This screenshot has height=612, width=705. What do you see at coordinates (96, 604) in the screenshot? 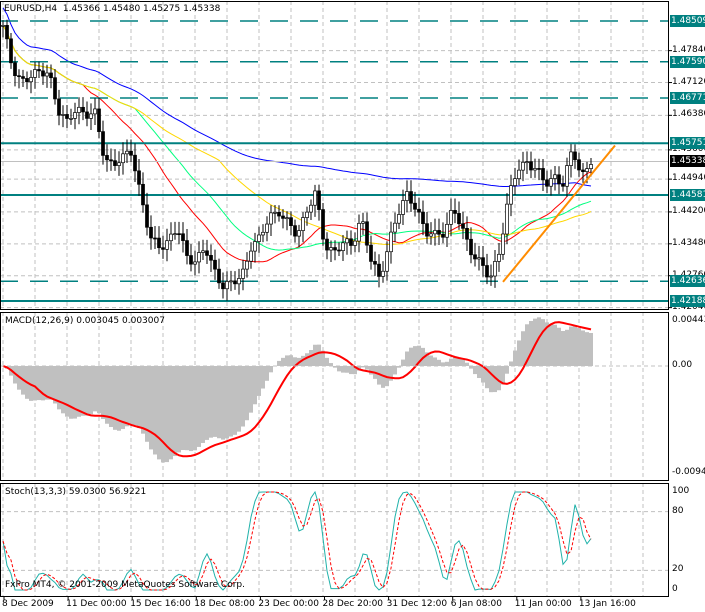
I see `time-axis-label: 11 Dec 00:00` at bounding box center [96, 604].